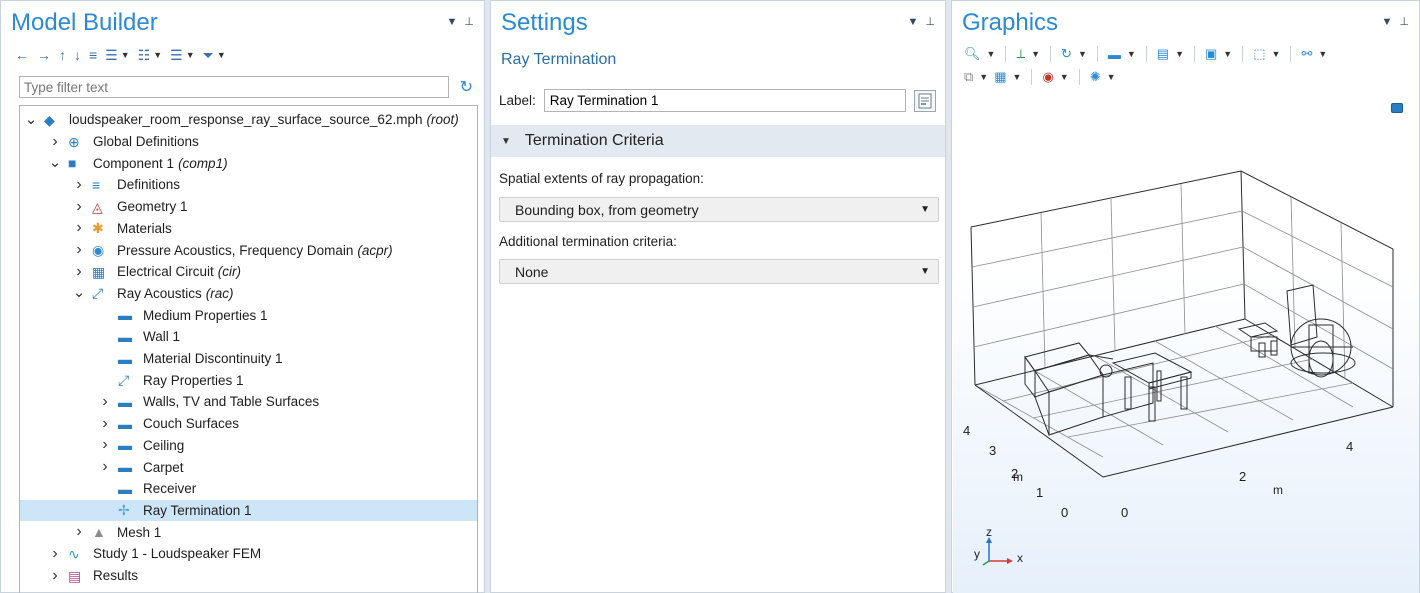 The width and height of the screenshot is (1420, 593). I want to click on transparency-icon: ▣, so click(1211, 54).